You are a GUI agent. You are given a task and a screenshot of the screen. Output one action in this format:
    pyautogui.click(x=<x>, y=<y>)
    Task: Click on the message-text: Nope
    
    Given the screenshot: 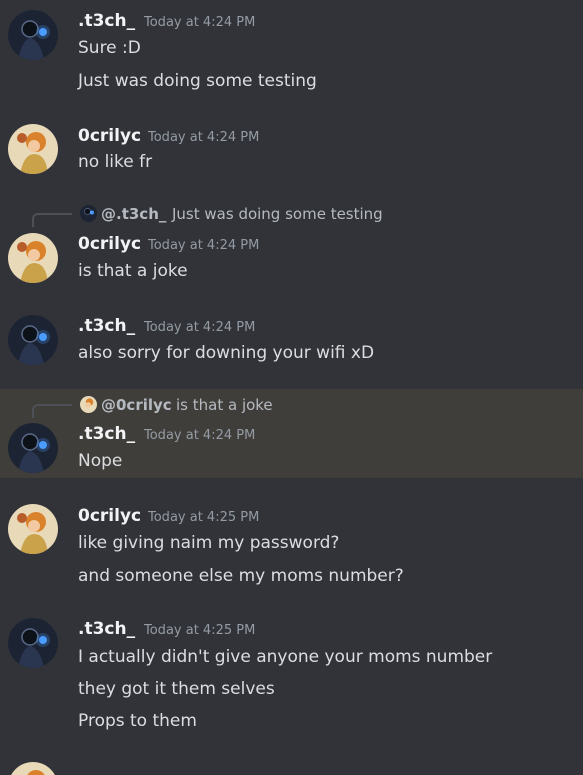 What is the action you would take?
    pyautogui.click(x=100, y=461)
    